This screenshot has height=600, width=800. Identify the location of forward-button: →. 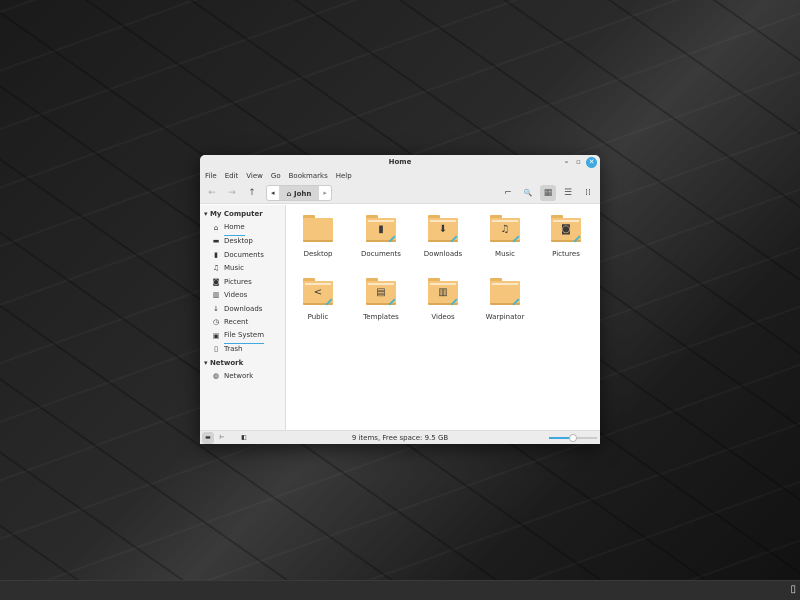
(232, 193).